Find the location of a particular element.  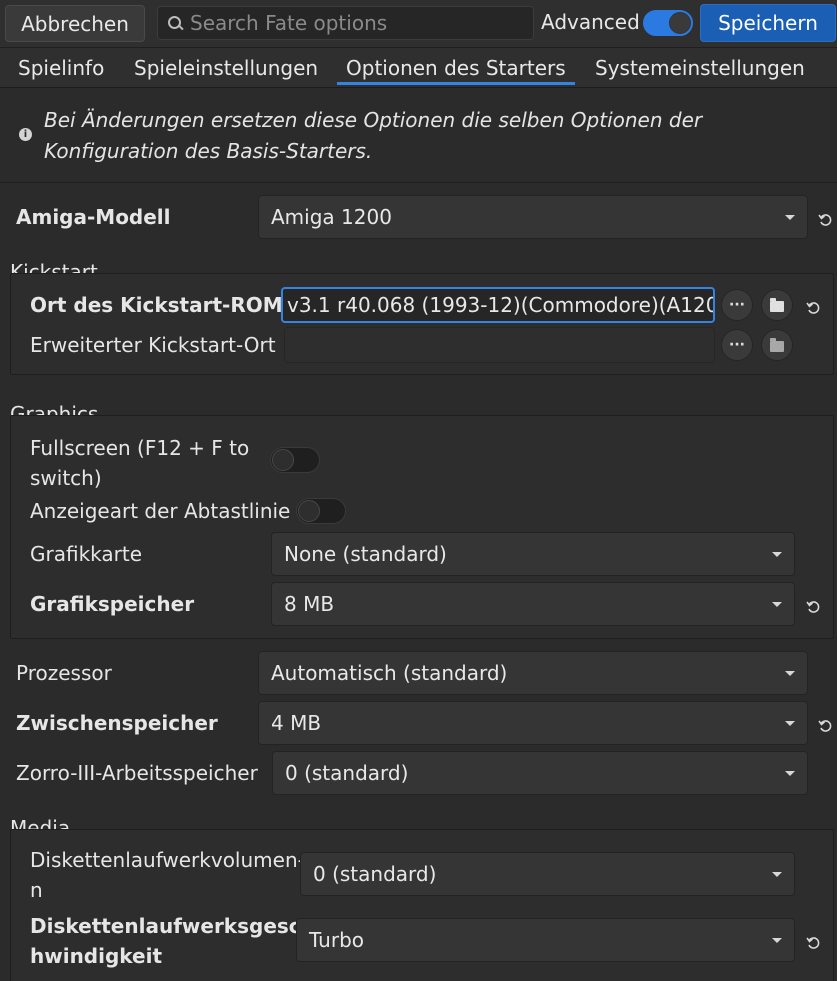

divider is located at coordinates (418, 182).